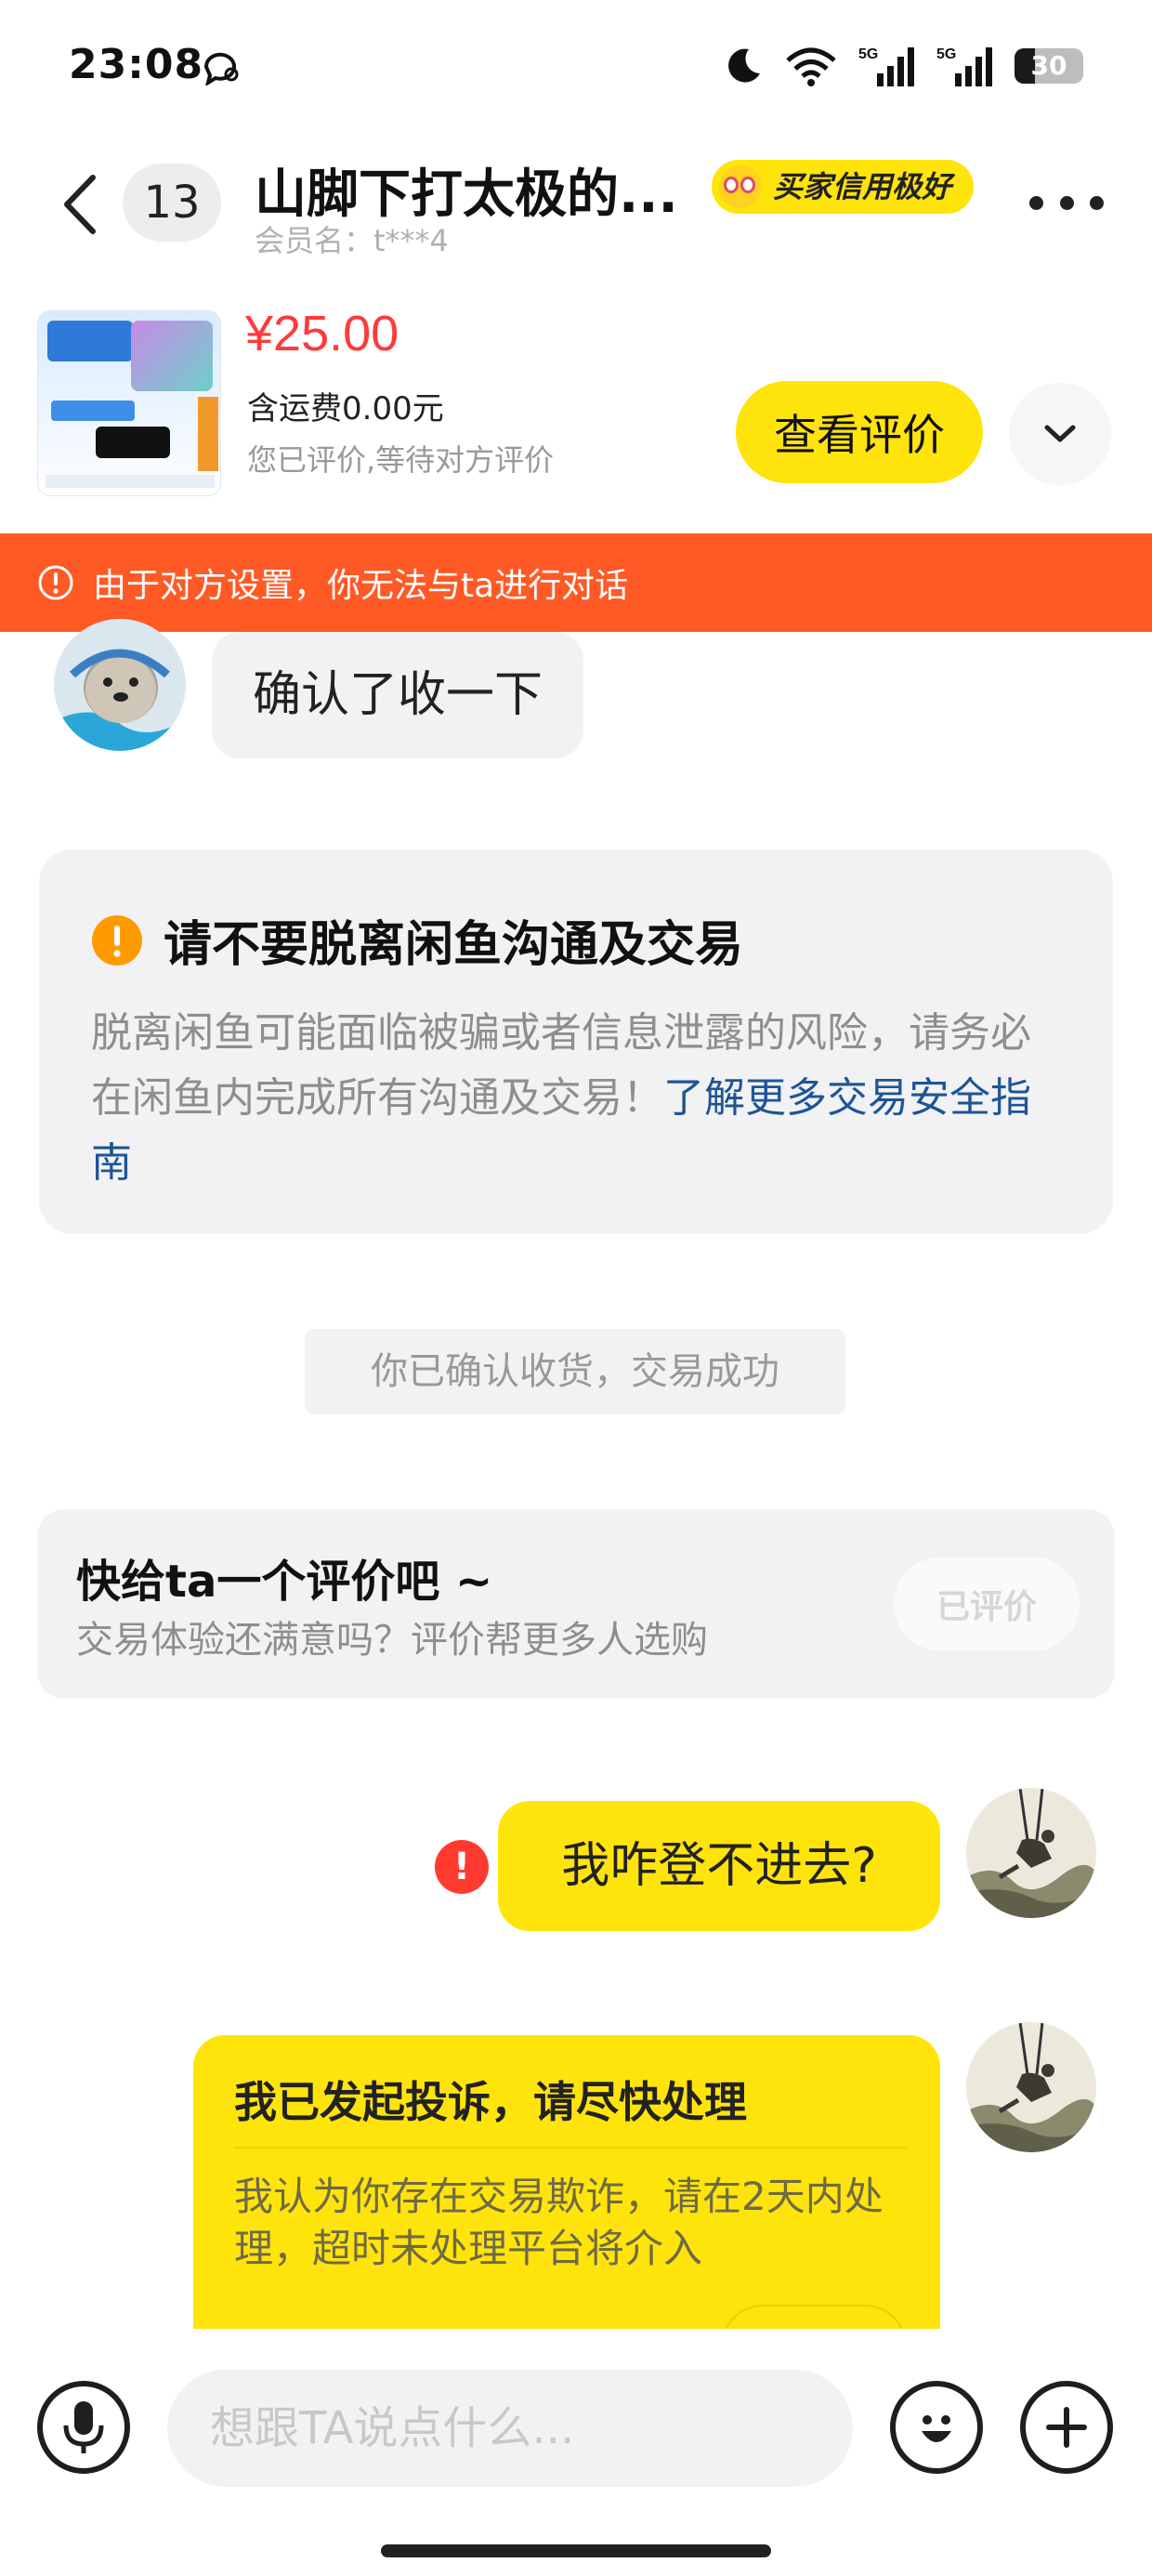  I want to click on moon-icon, so click(744, 65).